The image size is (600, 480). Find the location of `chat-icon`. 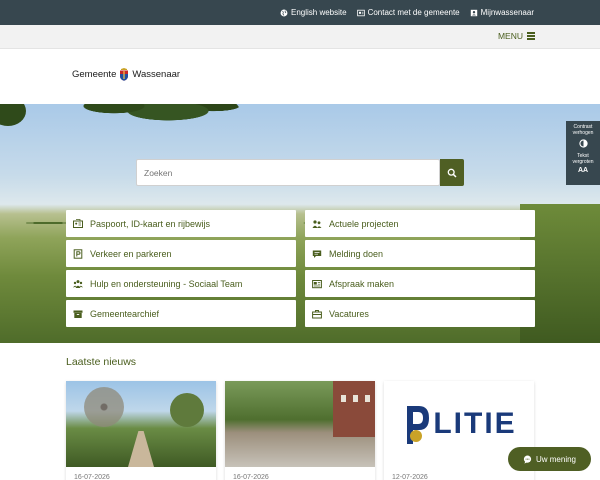

chat-icon is located at coordinates (527, 459).